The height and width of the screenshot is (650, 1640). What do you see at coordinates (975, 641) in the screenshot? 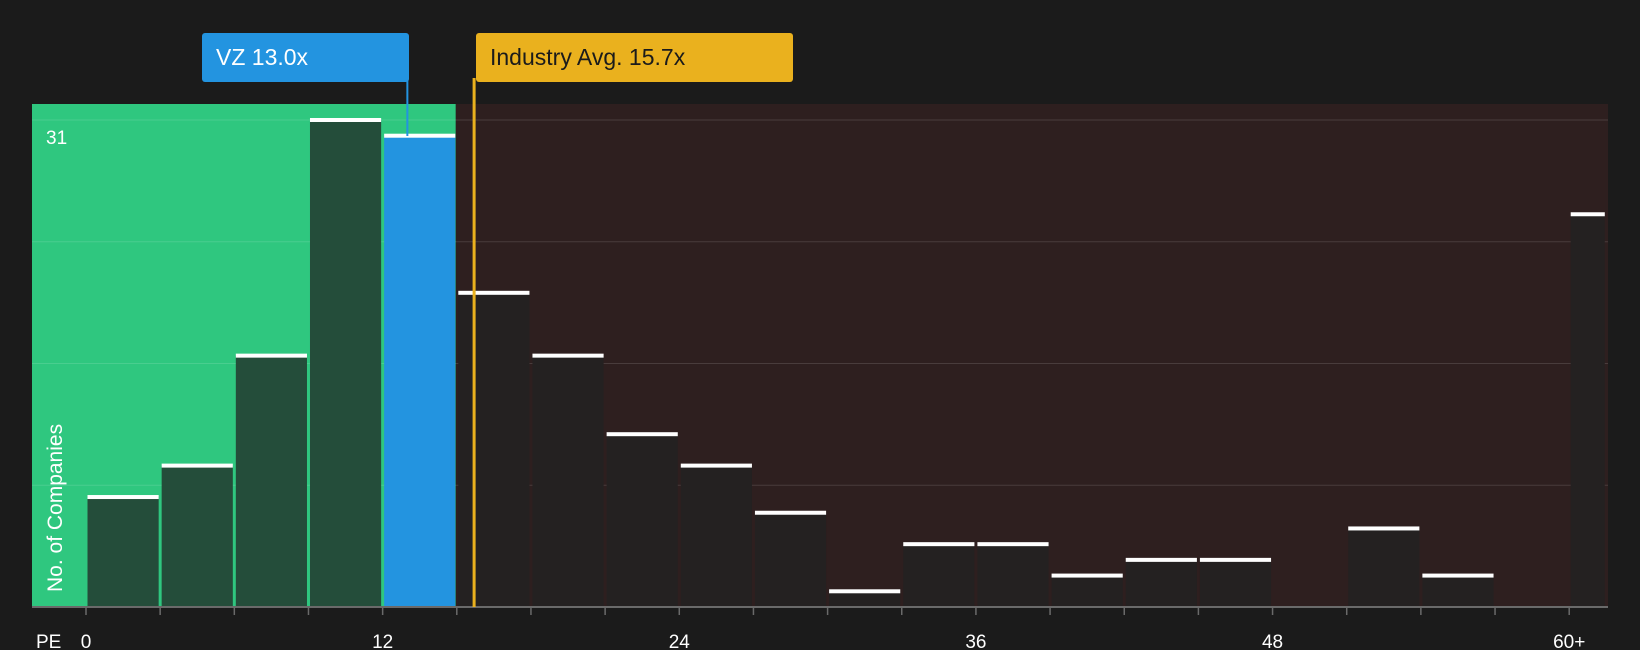
I see `x-tick-label: 36` at bounding box center [975, 641].